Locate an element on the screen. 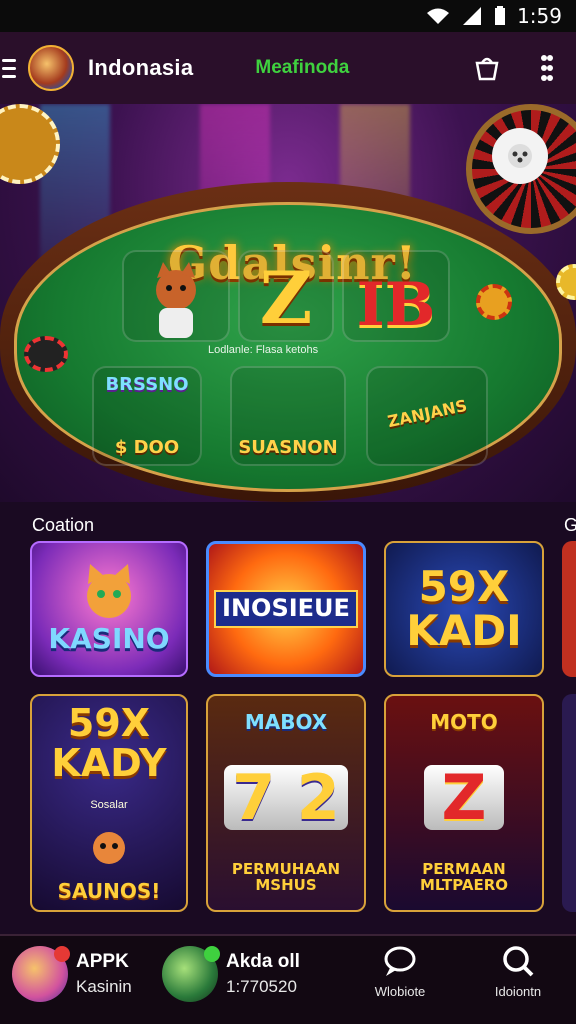 The height and width of the screenshot is (1024, 576). battery-icon is located at coordinates (500, 15).